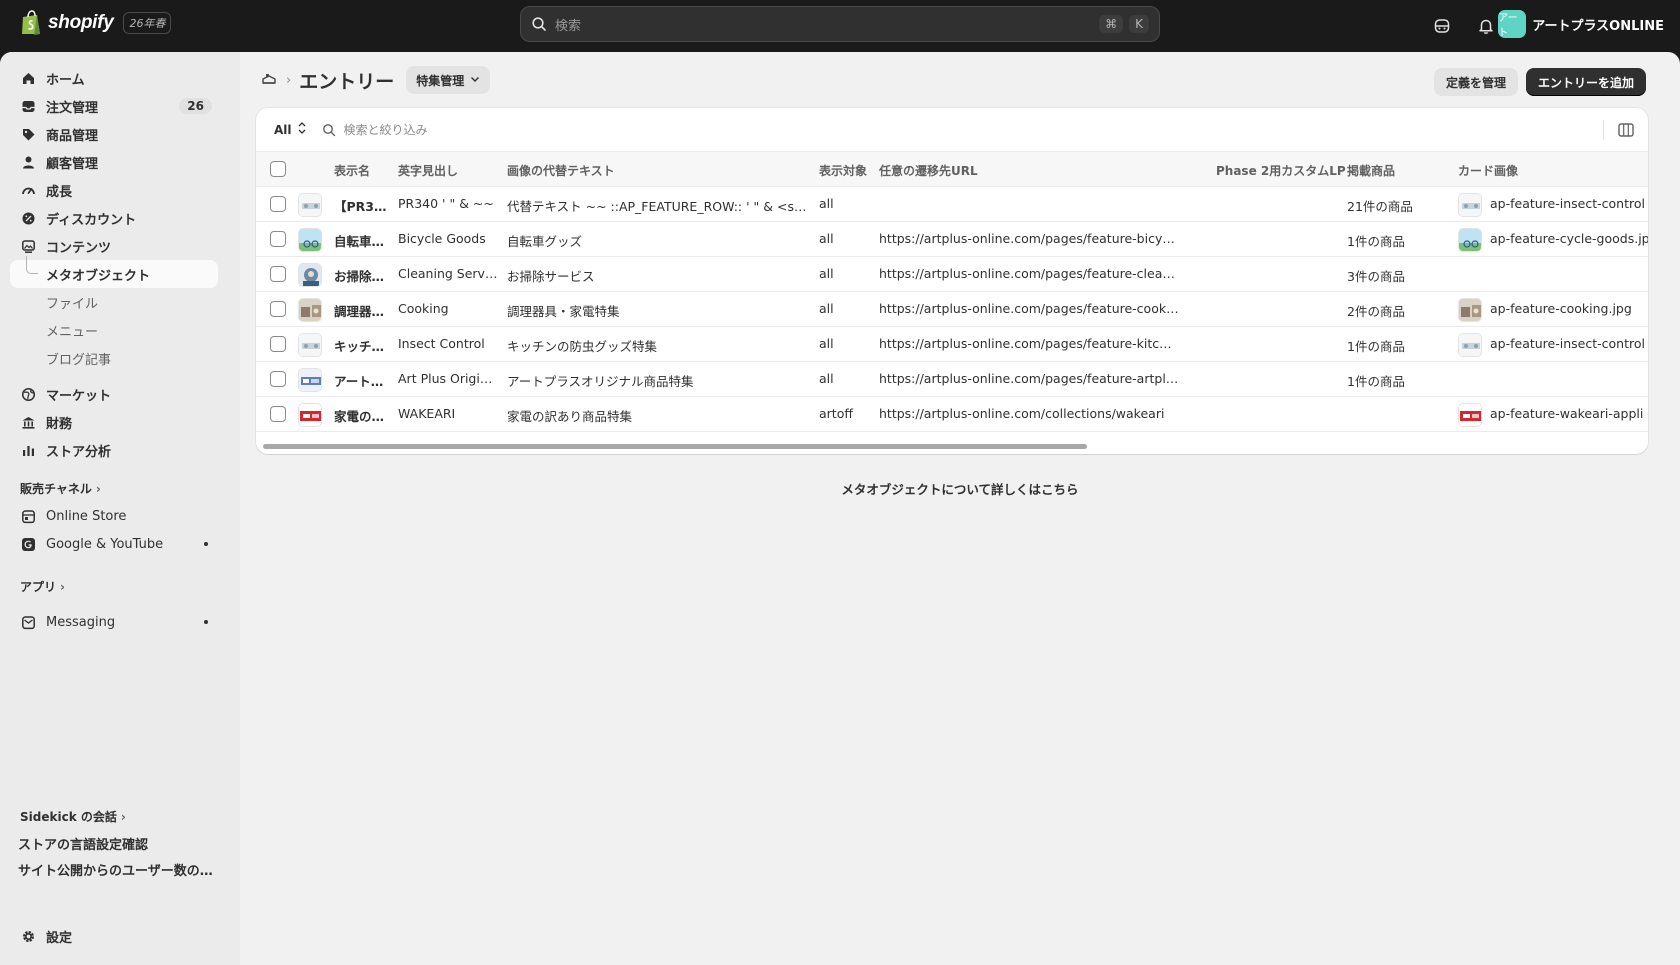 This screenshot has width=1680, height=965. Describe the element at coordinates (28, 516) in the screenshot. I see `store-icon` at that location.